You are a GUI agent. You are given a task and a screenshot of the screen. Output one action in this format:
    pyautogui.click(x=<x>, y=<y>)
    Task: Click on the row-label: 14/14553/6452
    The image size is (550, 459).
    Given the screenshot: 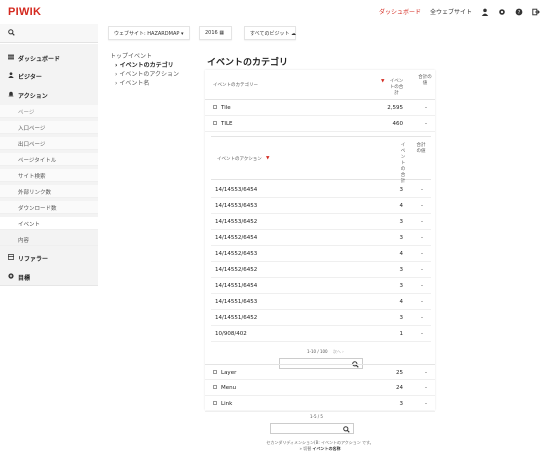 What is the action you would take?
    pyautogui.click(x=236, y=222)
    